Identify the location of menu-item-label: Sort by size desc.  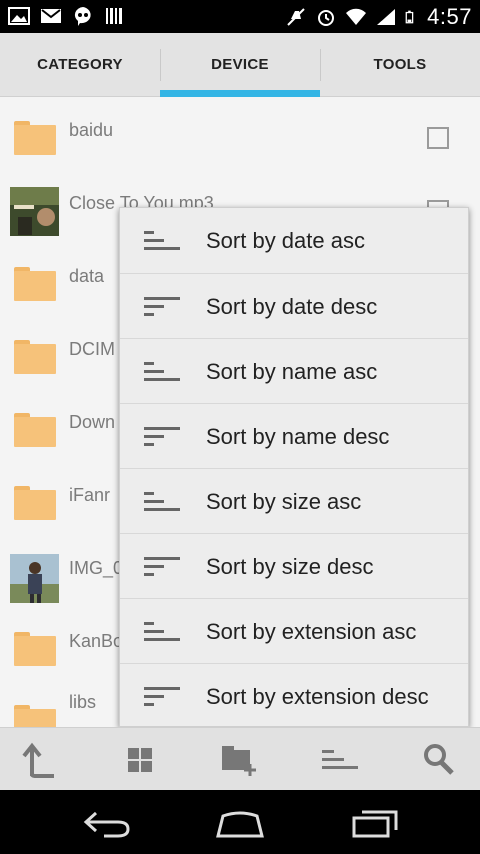
(290, 566).